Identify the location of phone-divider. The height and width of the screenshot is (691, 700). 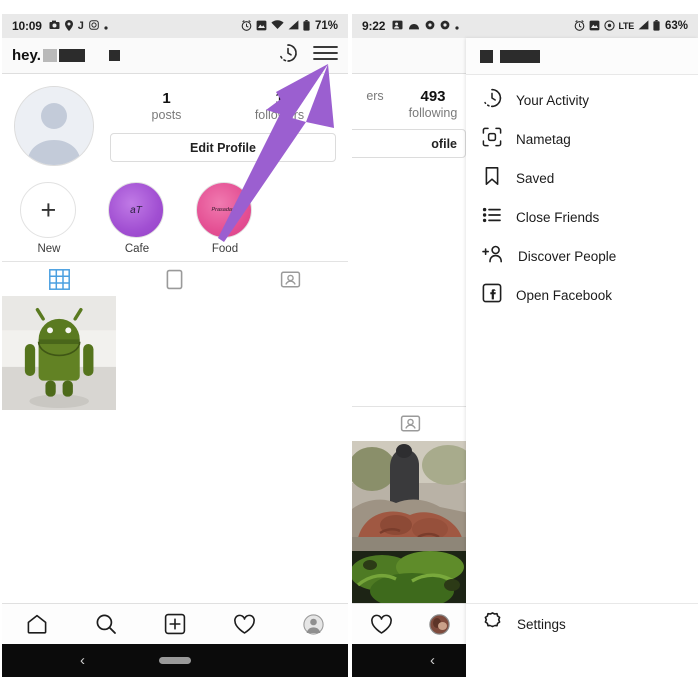
(350, 345).